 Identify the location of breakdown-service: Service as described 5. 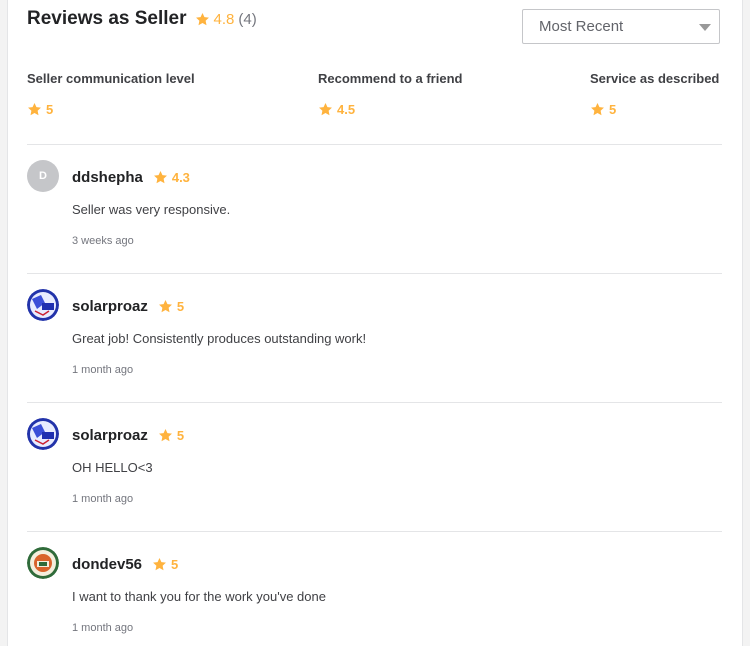
(654, 94).